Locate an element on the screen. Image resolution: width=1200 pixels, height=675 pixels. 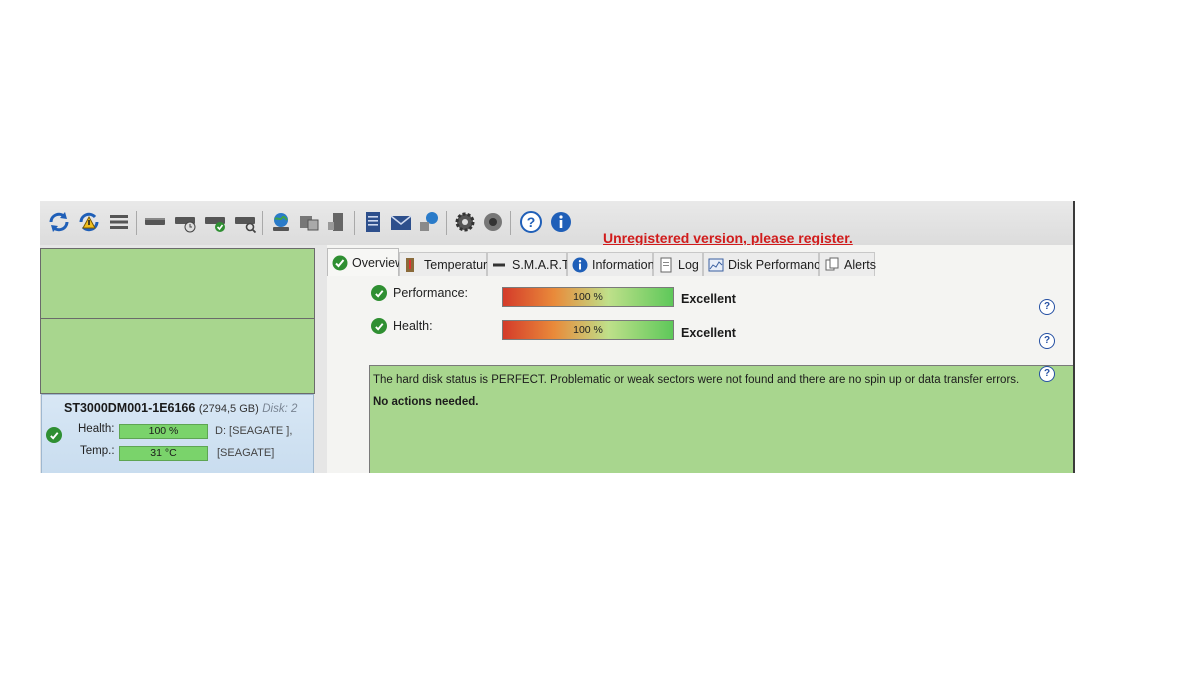
tab-label: Temperature is located at coordinates (459, 264).